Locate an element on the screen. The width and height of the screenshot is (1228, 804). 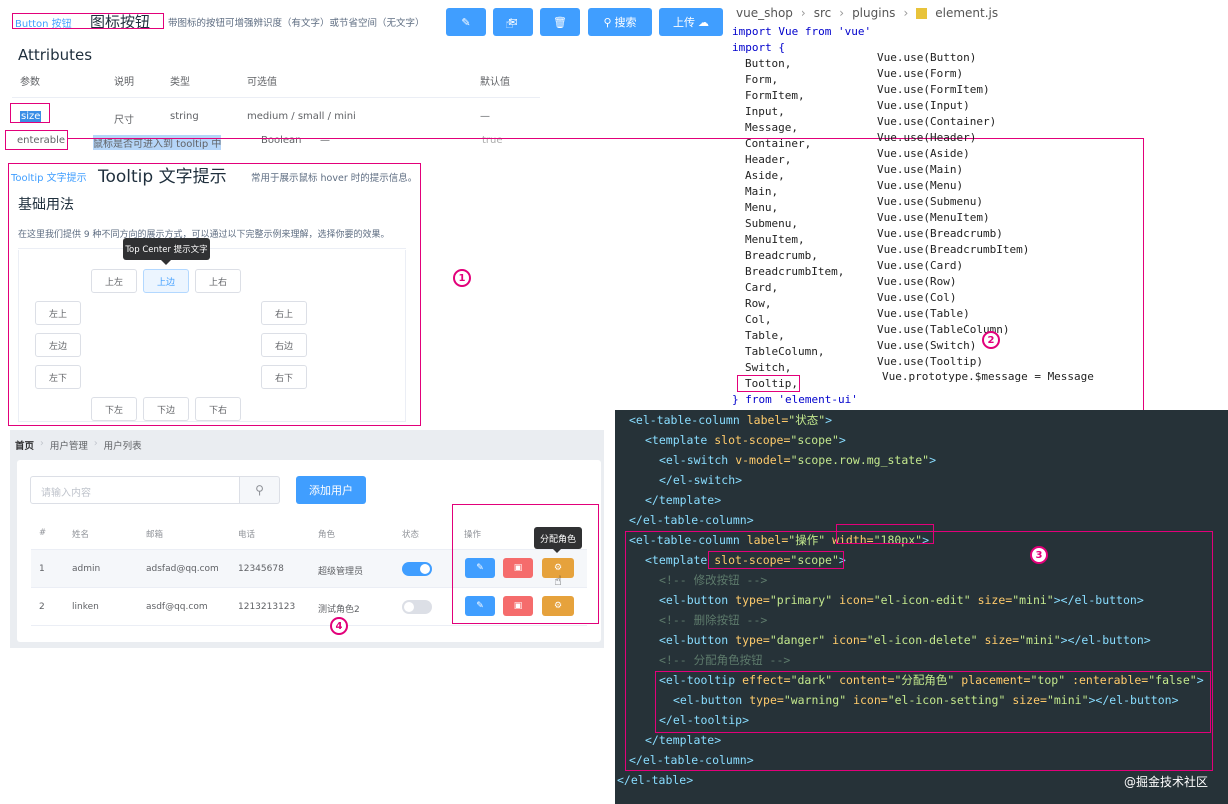
row-email: adsfad@qq.com is located at coordinates (182, 569).